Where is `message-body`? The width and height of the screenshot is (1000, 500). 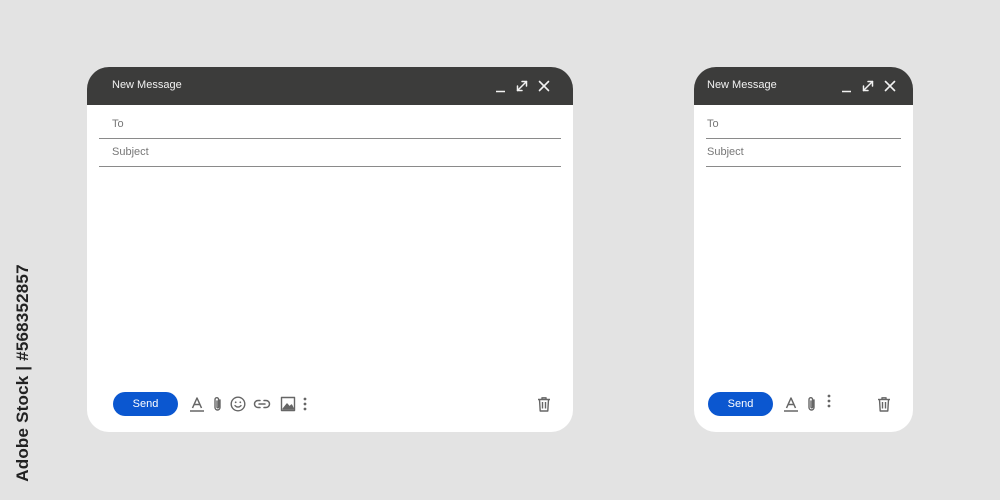 message-body is located at coordinates (803, 277).